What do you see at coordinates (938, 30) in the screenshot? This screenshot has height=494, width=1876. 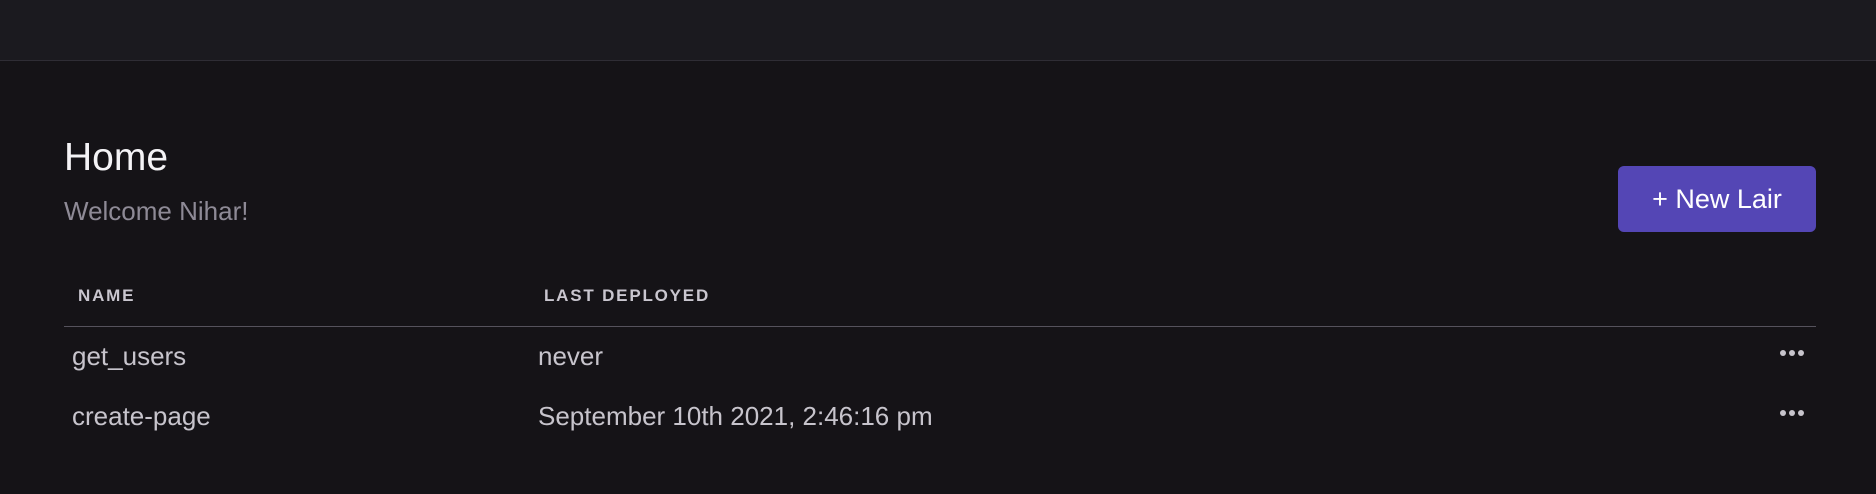 I see `top-bar` at bounding box center [938, 30].